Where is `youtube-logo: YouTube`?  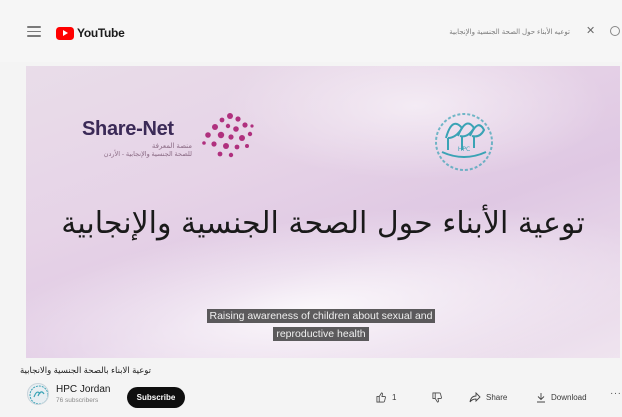
youtube-logo: YouTube is located at coordinates (90, 33).